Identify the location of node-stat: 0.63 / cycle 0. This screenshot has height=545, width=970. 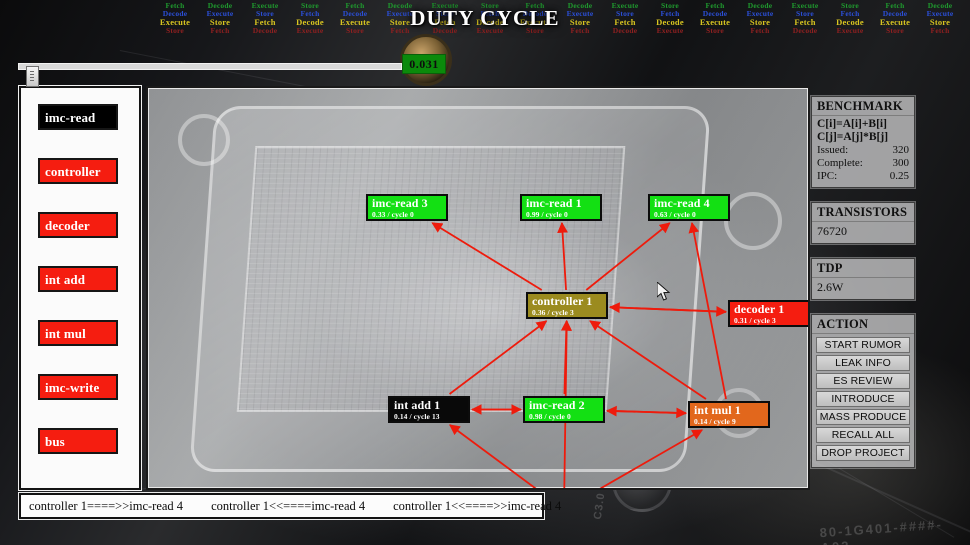
(675, 214).